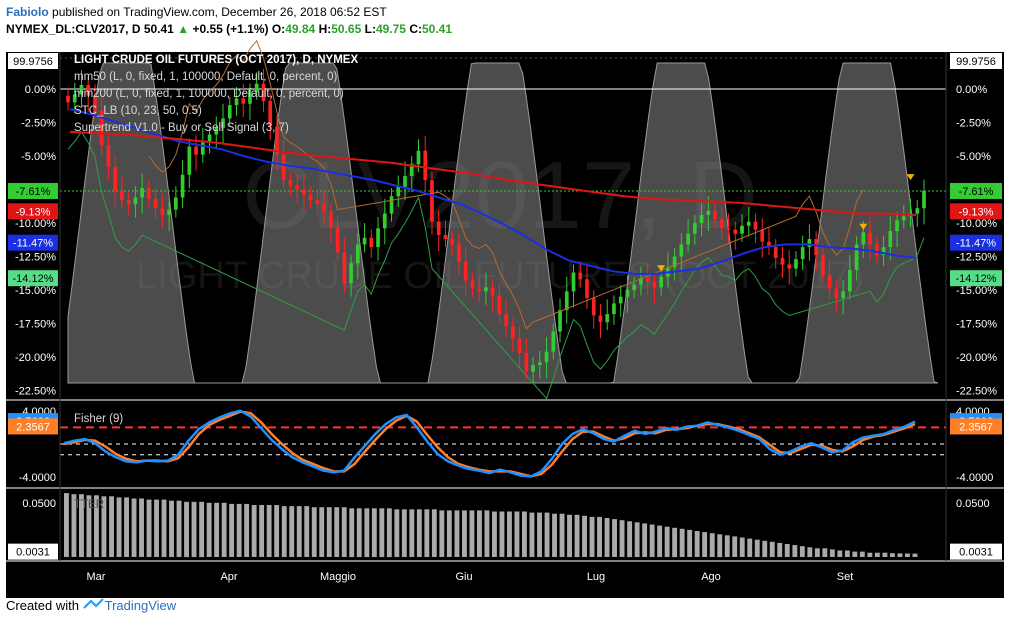  I want to click on tradingview-brand: TradingView, so click(141, 605).